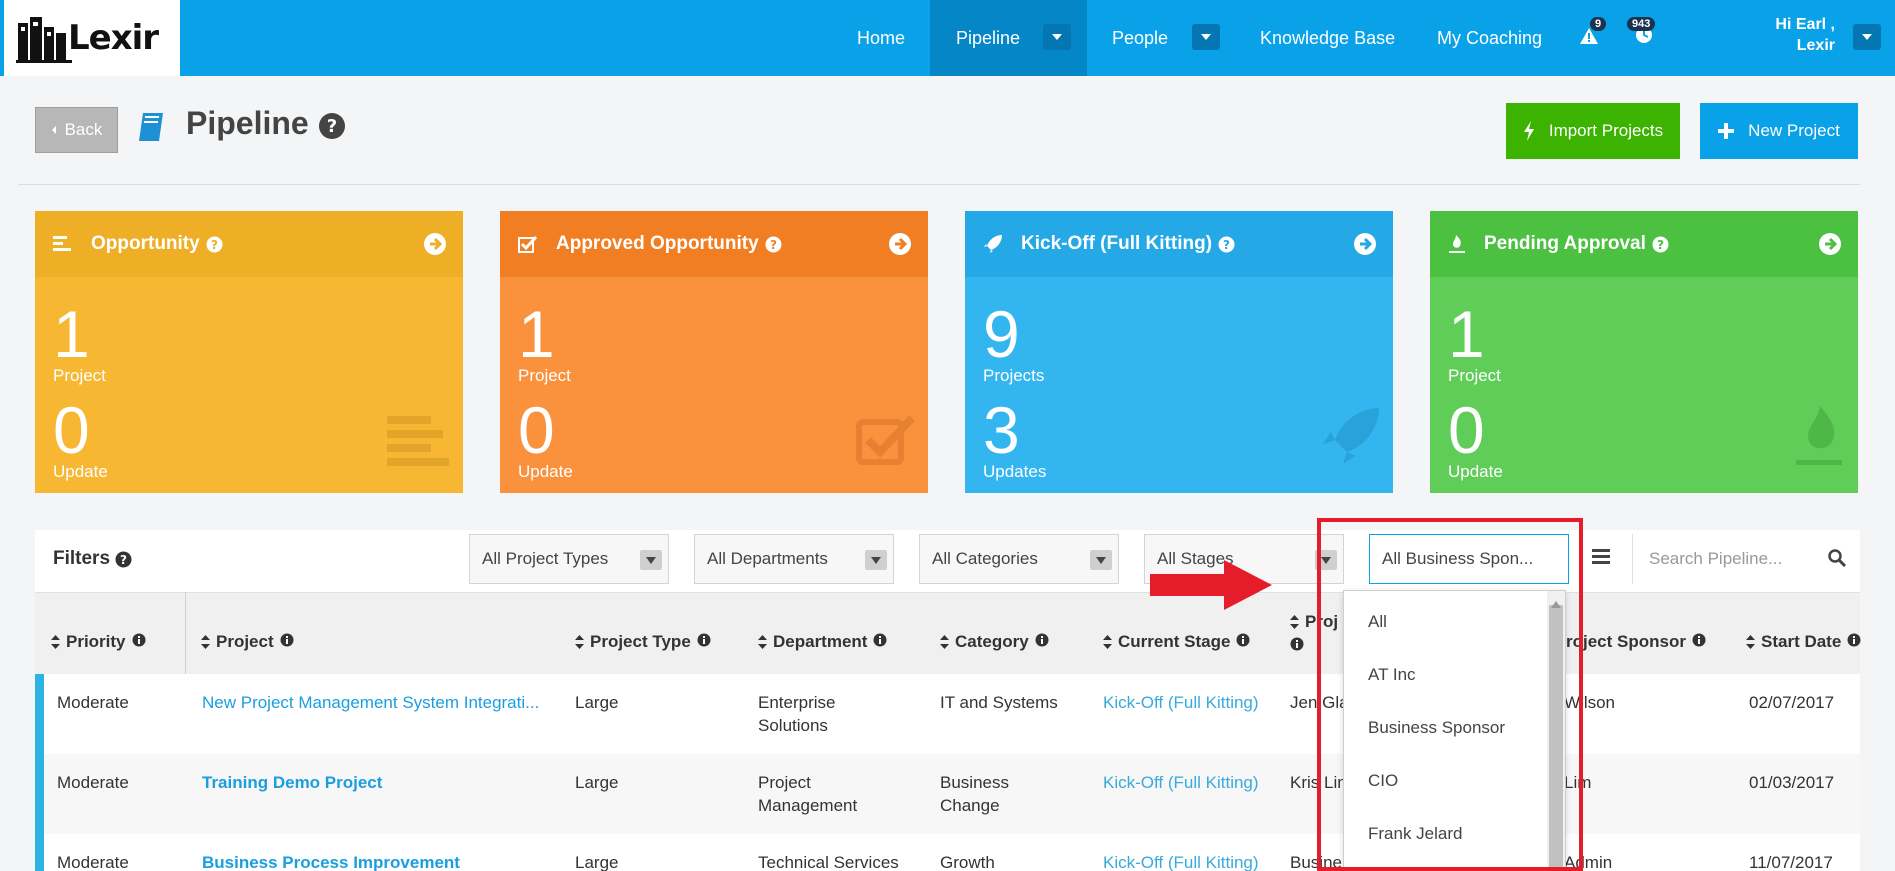 The height and width of the screenshot is (871, 1895). Describe the element at coordinates (331, 861) in the screenshot. I see `cell-project-link: Business Process Improvement` at that location.